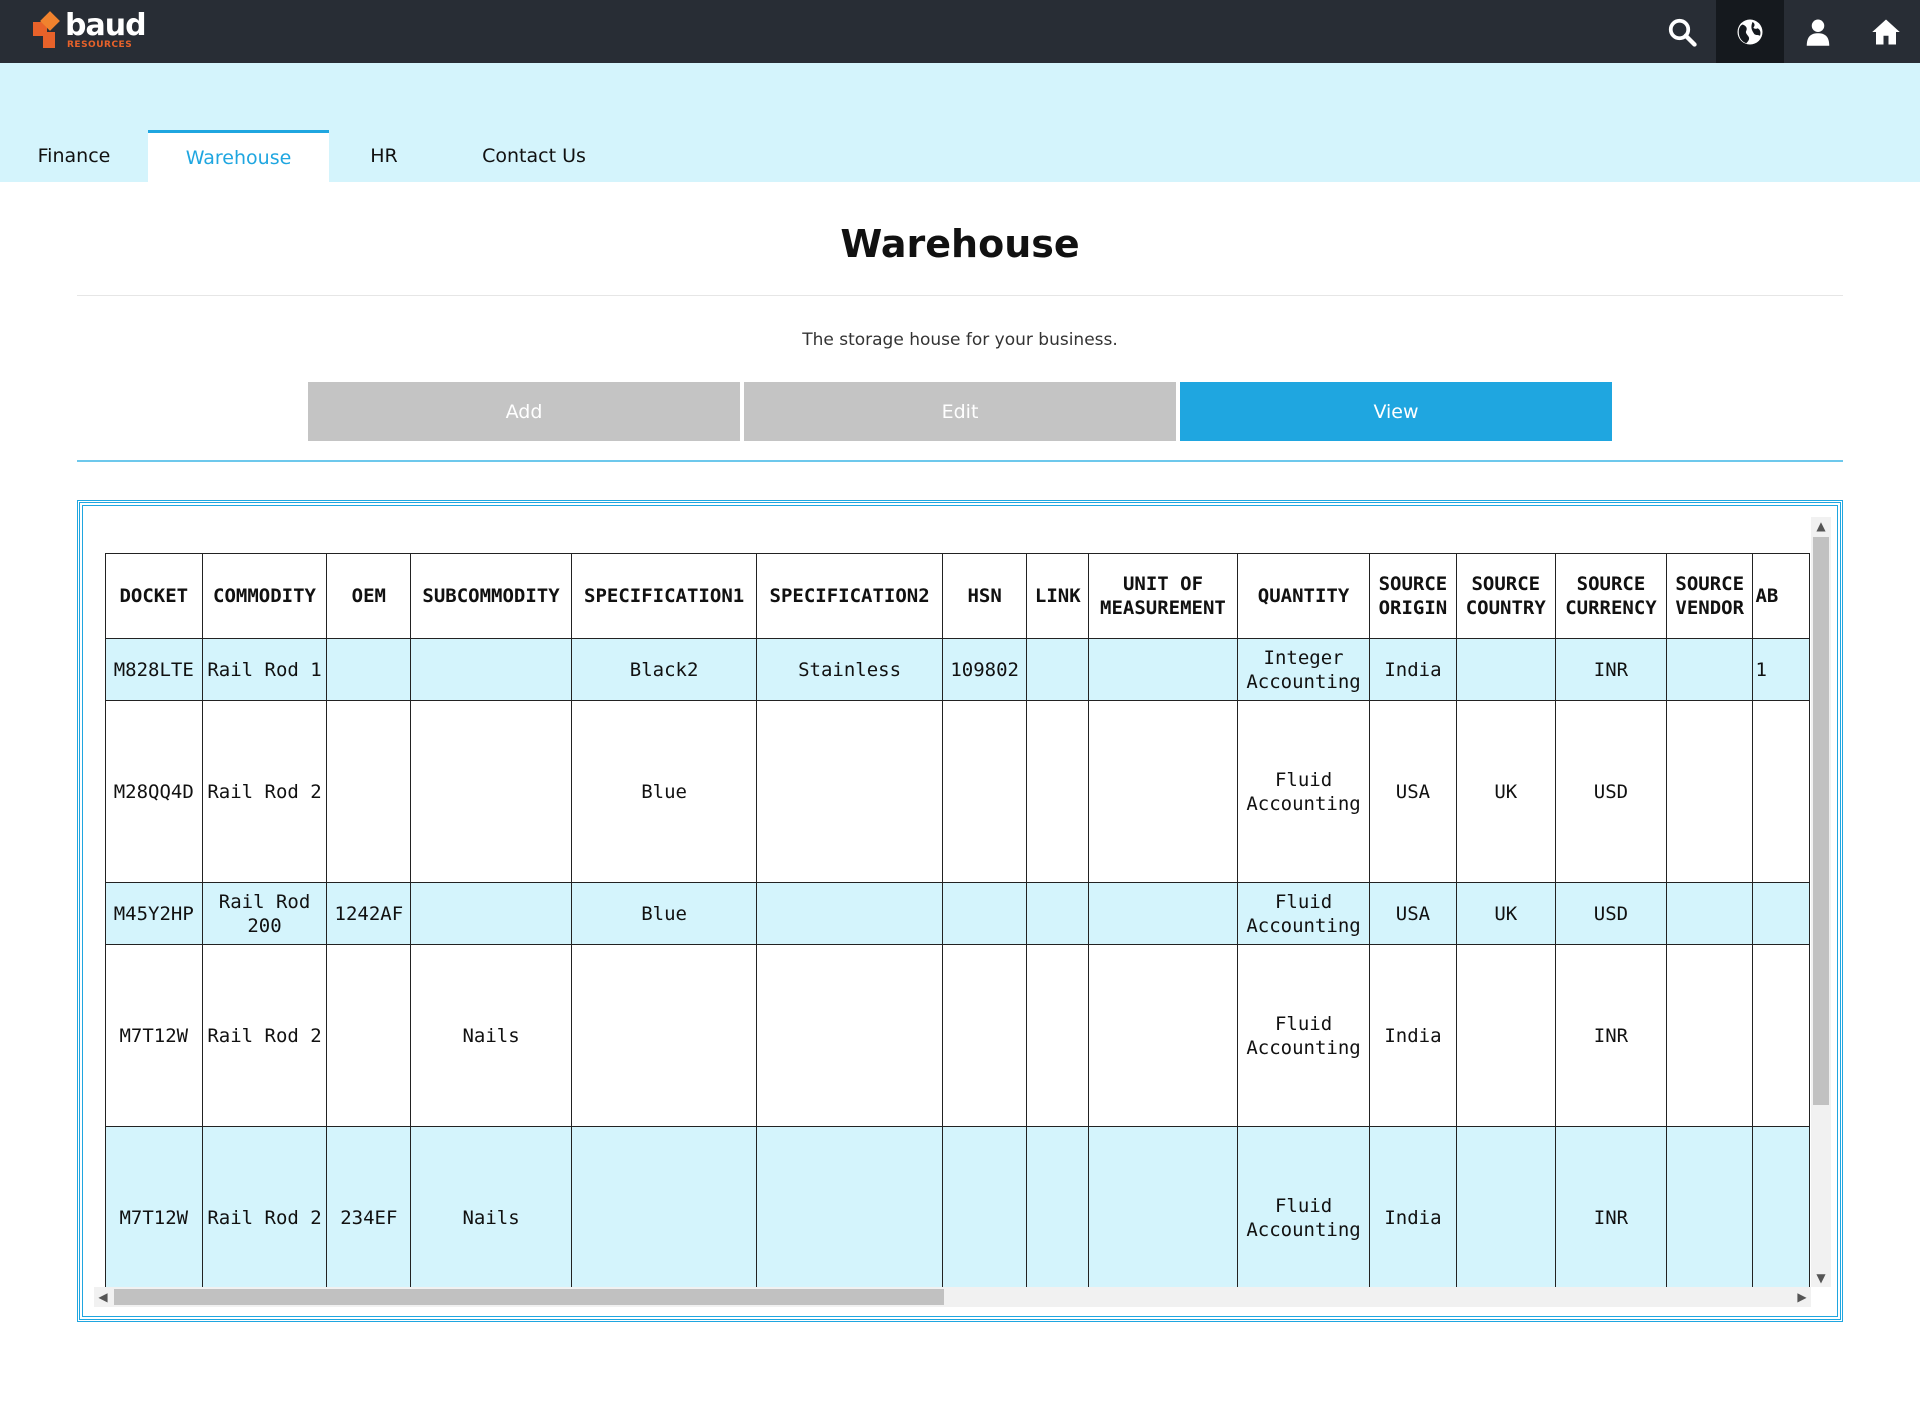 This screenshot has width=1920, height=1406. Describe the element at coordinates (154, 913) in the screenshot. I see `table-cell: M45Y2HP` at that location.